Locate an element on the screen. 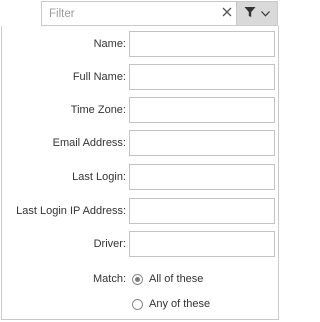  time-zone-row: Time Zone: is located at coordinates (140, 110).